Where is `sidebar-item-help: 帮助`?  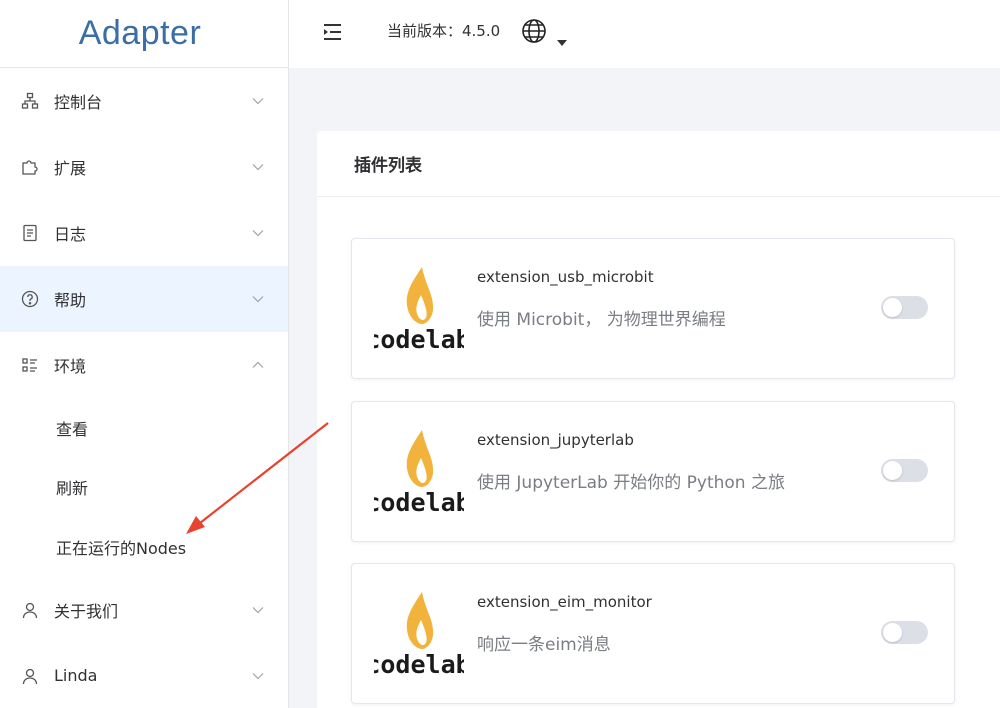
sidebar-item-help: 帮助 is located at coordinates (144, 299).